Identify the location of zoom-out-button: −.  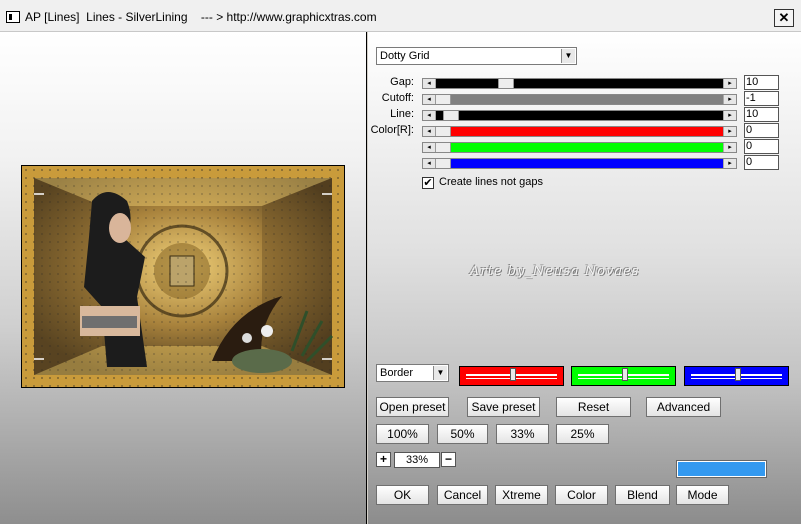
(448, 459).